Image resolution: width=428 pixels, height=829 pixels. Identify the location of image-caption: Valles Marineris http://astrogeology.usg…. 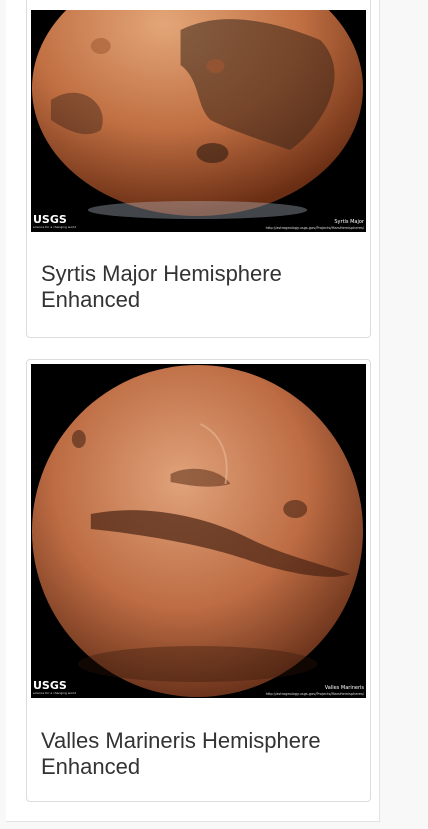
(314, 690).